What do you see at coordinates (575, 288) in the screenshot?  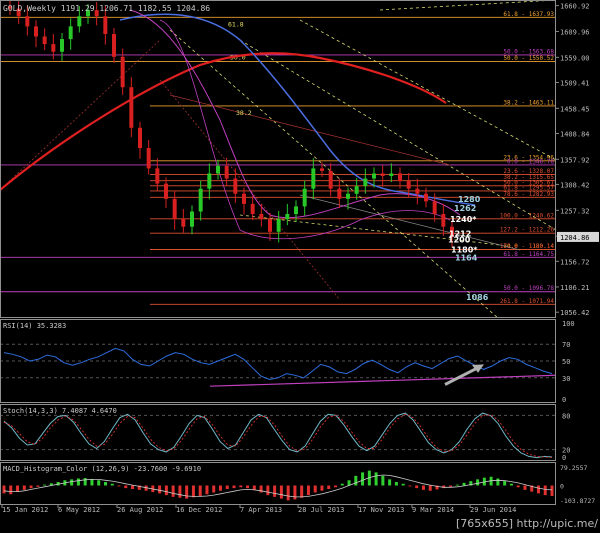 I see `price-axis-label: 1106.21` at bounding box center [575, 288].